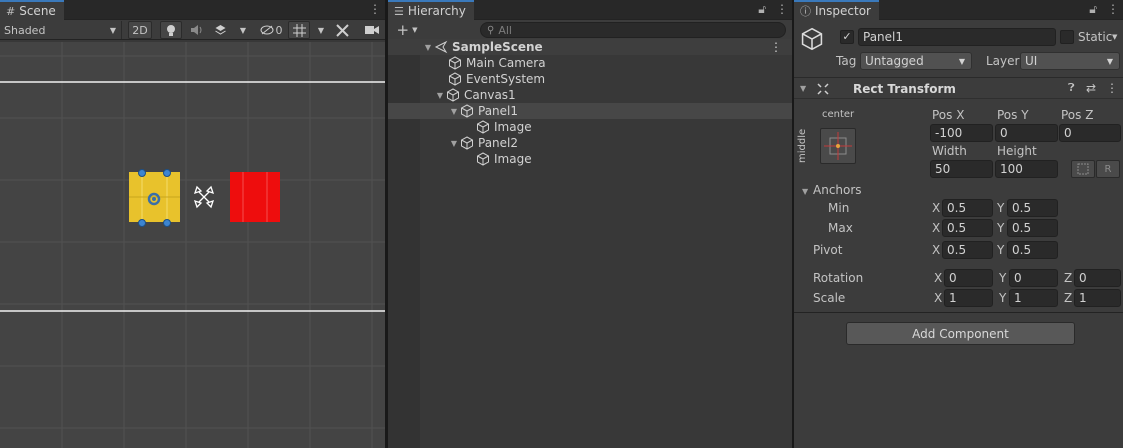  I want to click on pos-z-input: 0, so click(1090, 133).